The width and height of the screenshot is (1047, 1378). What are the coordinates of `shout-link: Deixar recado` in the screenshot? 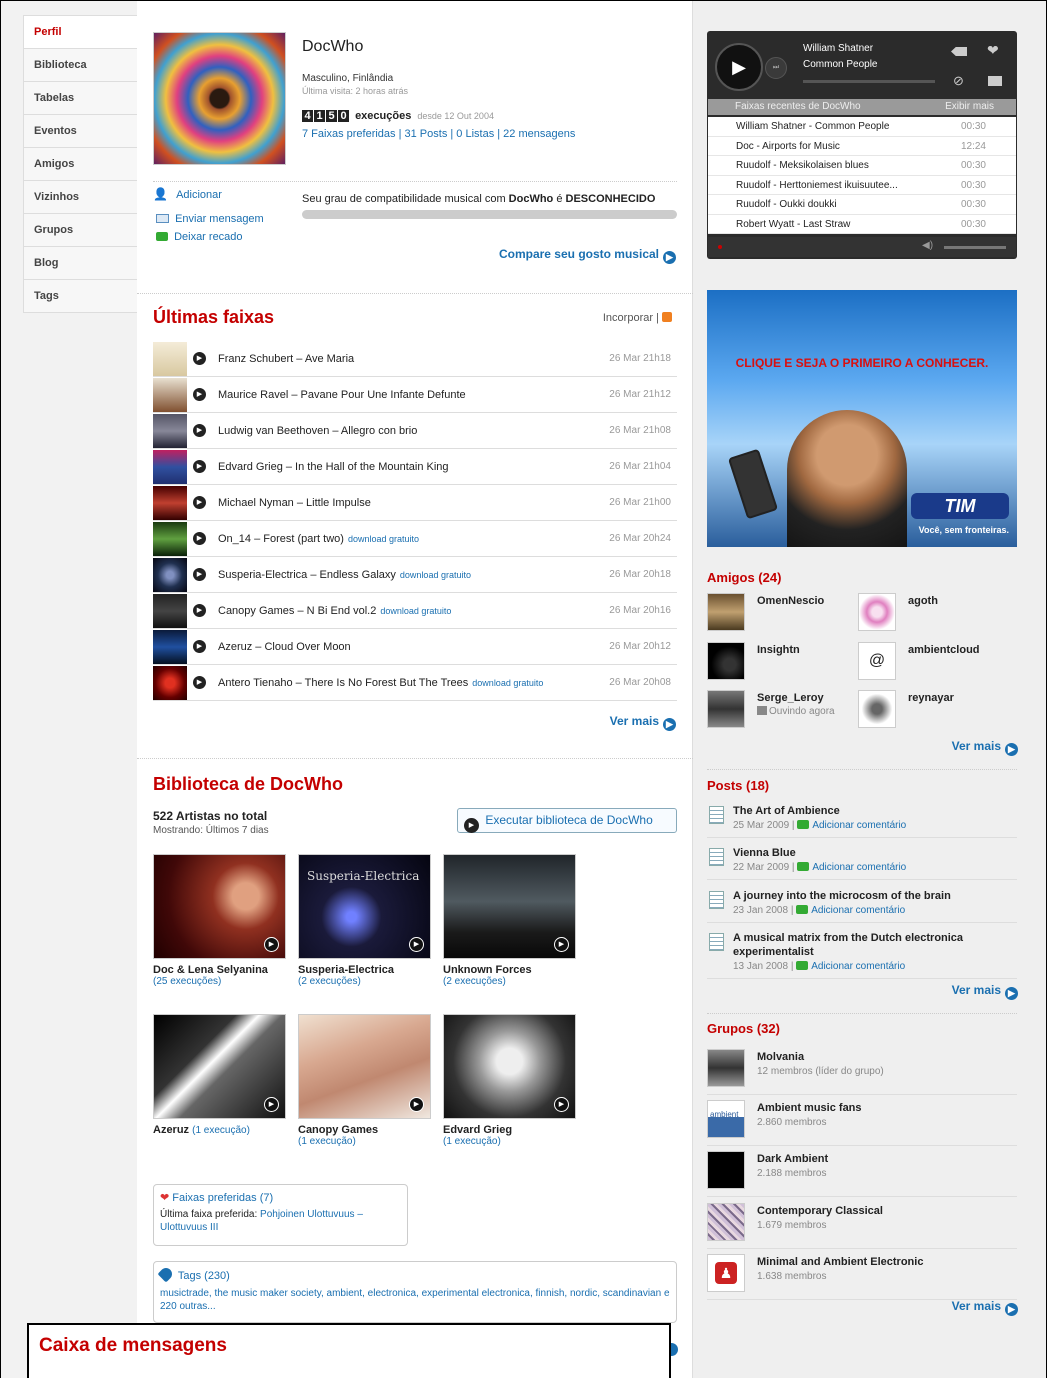 It's located at (199, 237).